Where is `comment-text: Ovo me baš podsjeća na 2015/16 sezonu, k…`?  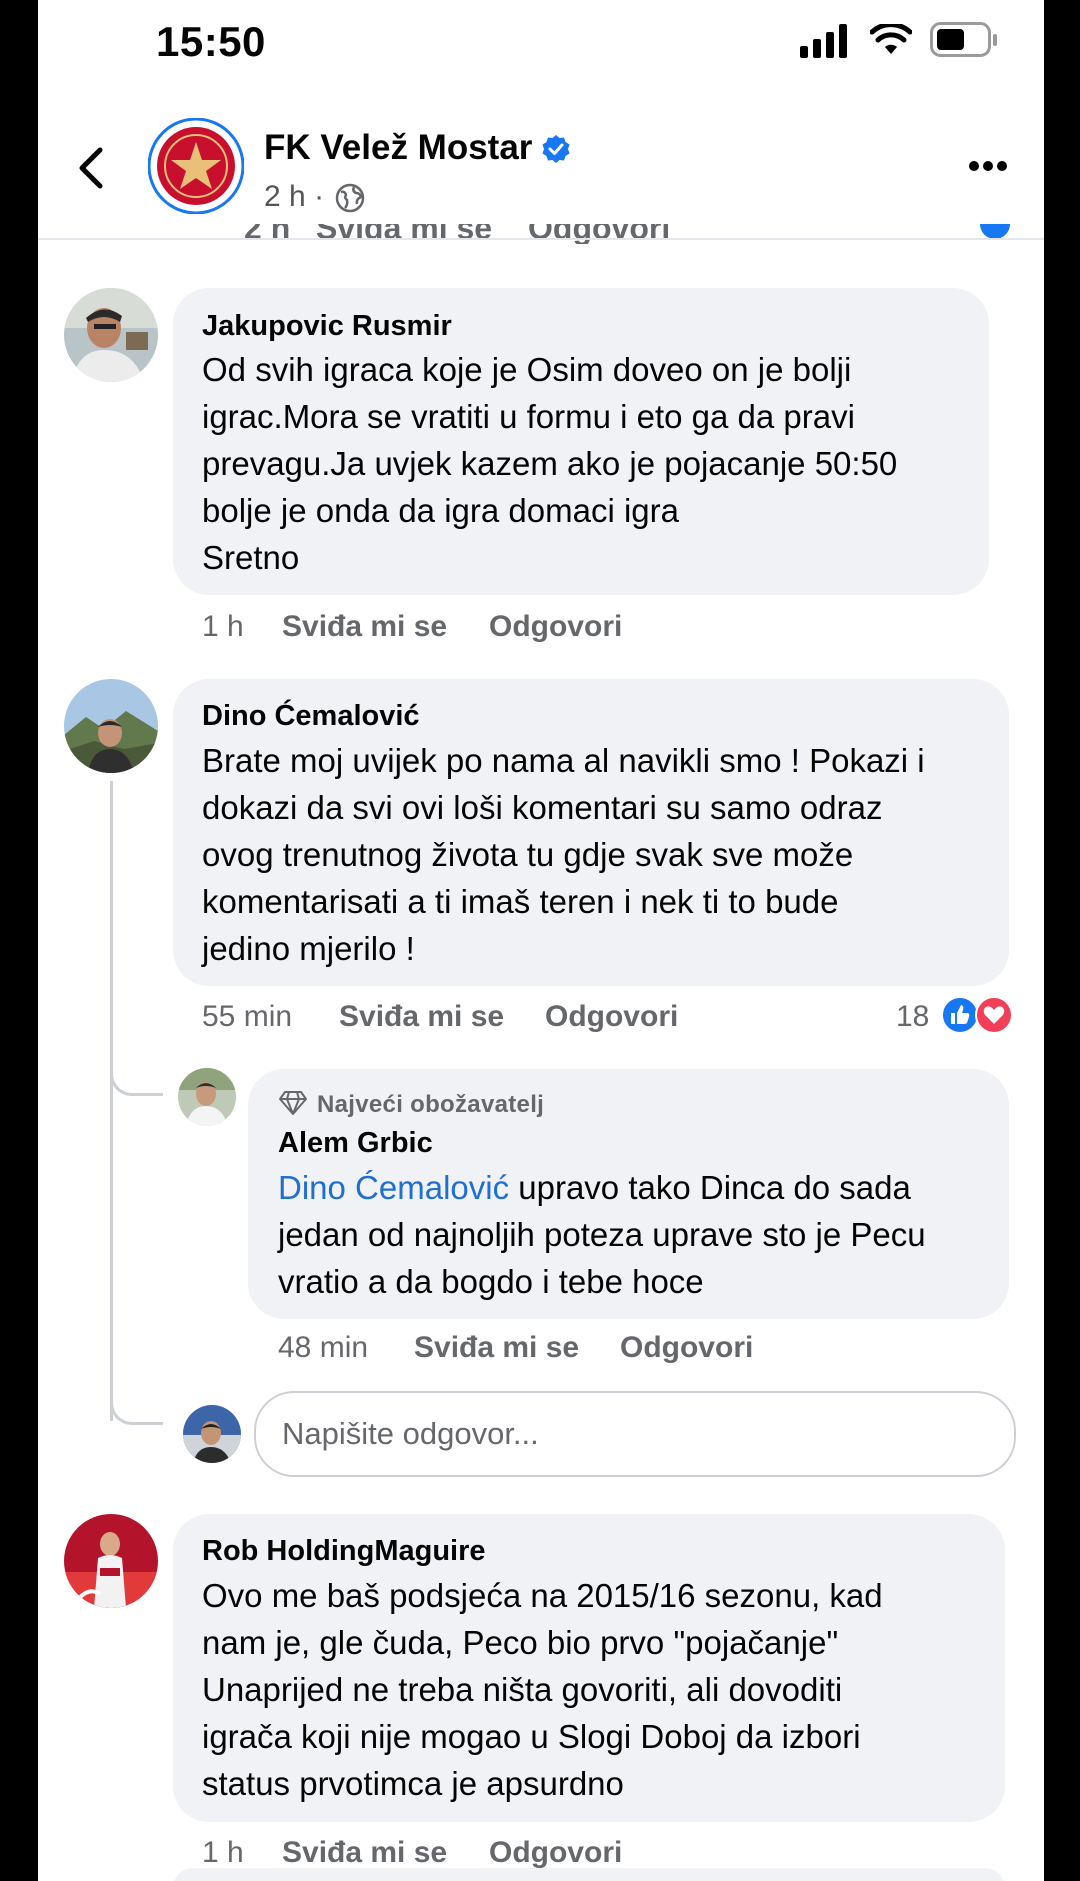
comment-text: Ovo me baš podsjeća na 2015/16 sezonu, k… is located at coordinates (542, 1689).